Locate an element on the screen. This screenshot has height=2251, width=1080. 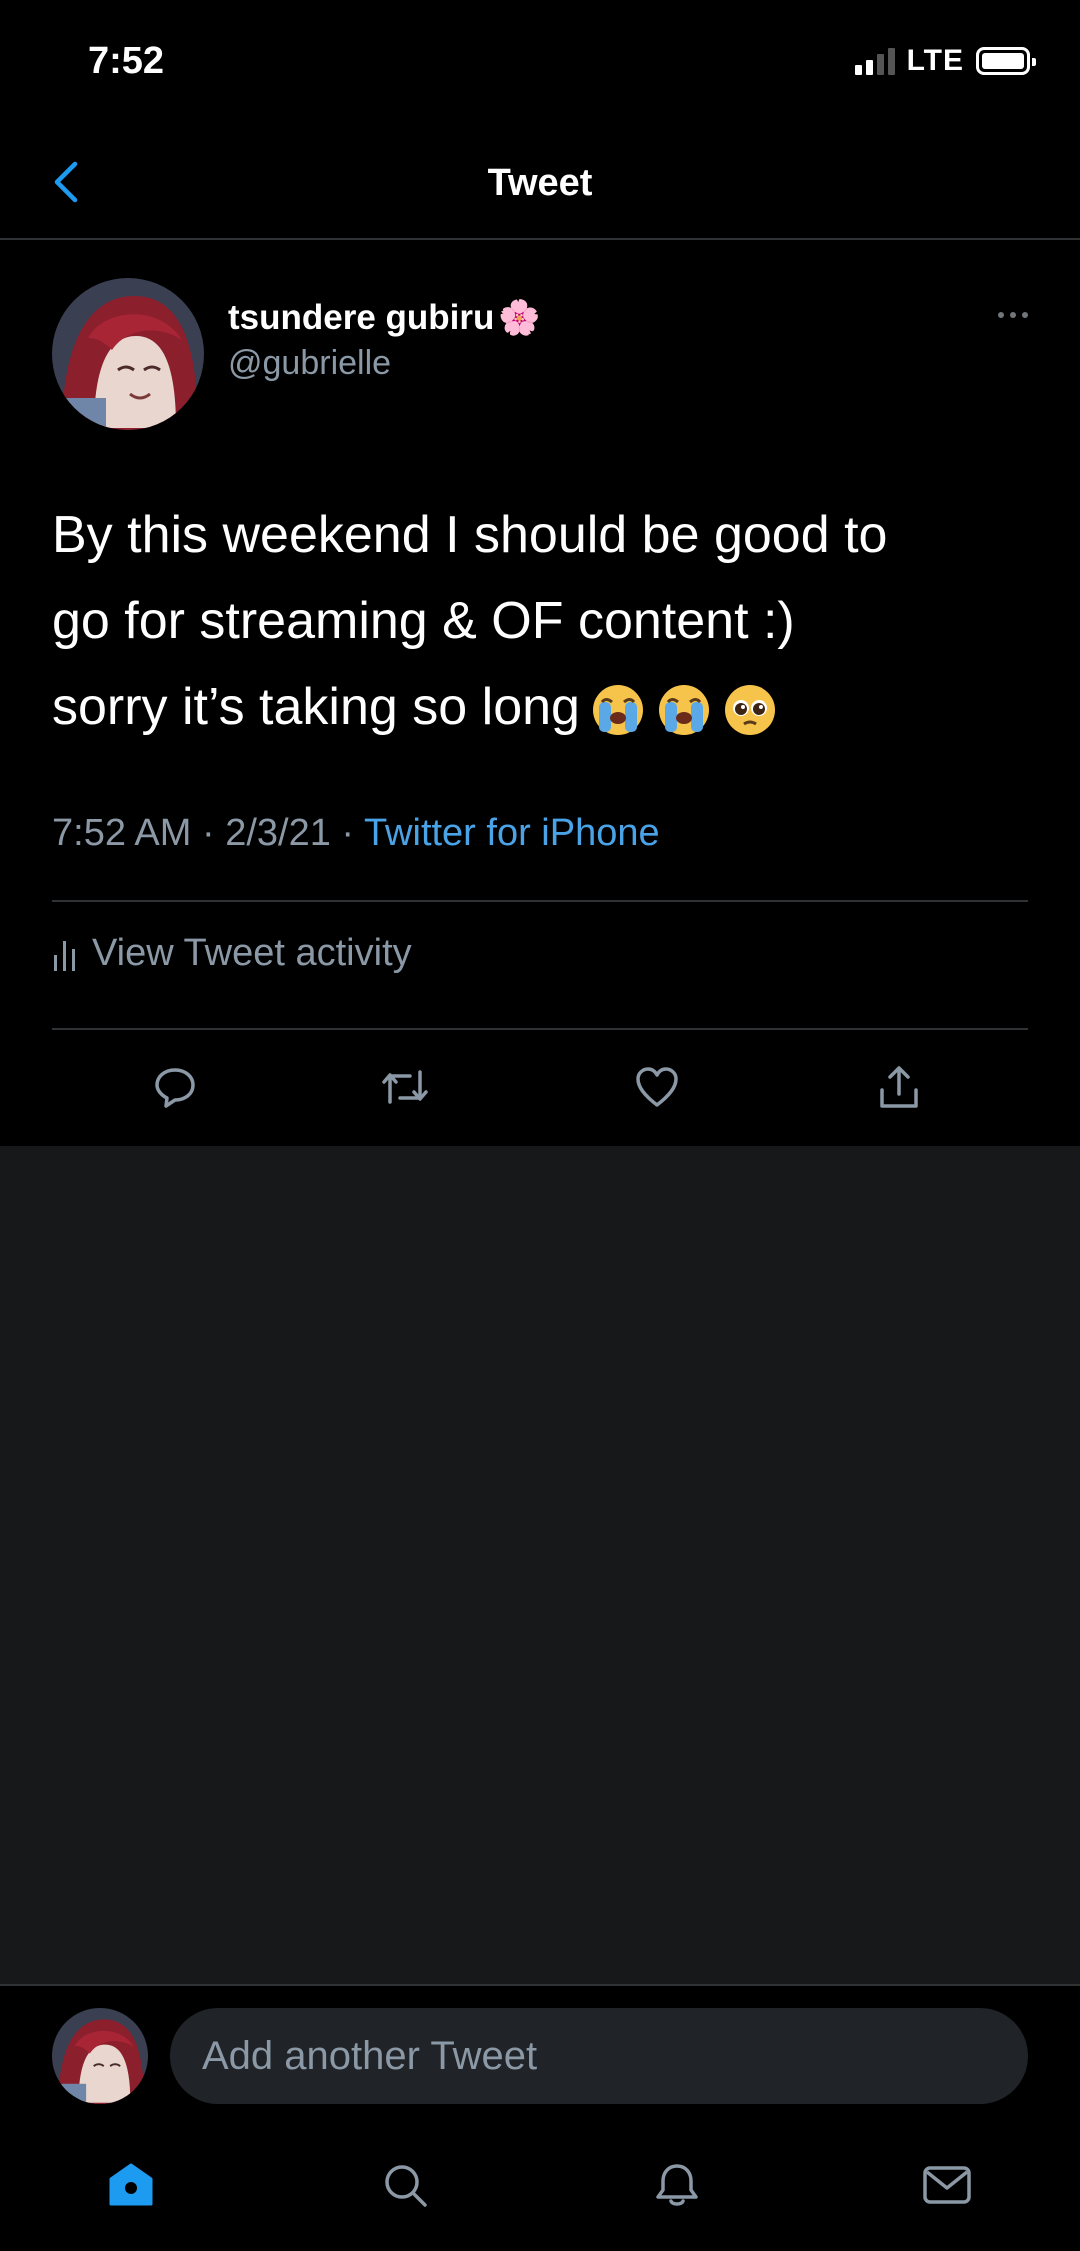
like-icon is located at coordinates (657, 1087).